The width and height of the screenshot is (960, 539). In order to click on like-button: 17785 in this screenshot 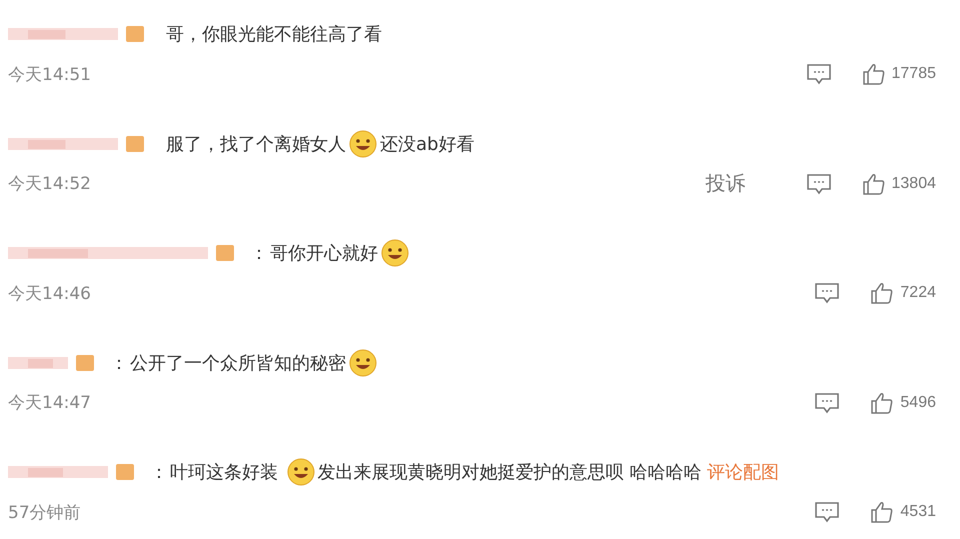, I will do `click(899, 74)`.